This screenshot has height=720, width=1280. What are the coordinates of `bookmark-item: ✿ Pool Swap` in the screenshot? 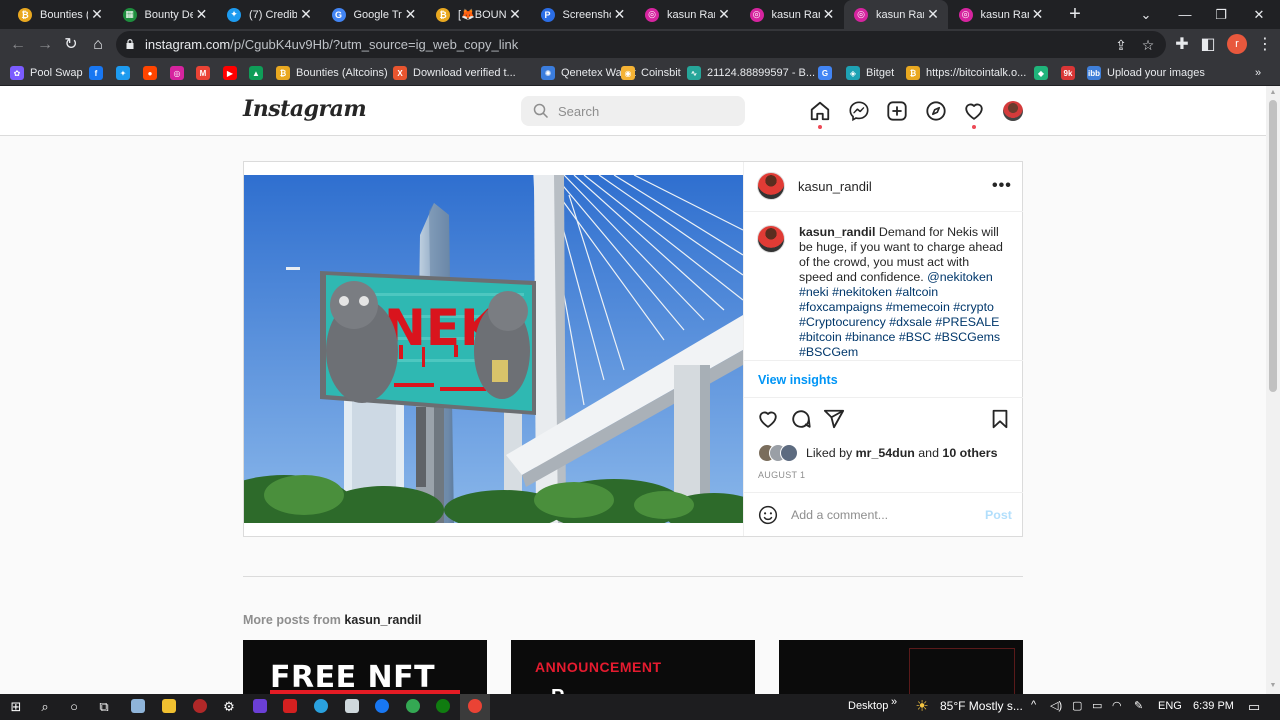 It's located at (46, 73).